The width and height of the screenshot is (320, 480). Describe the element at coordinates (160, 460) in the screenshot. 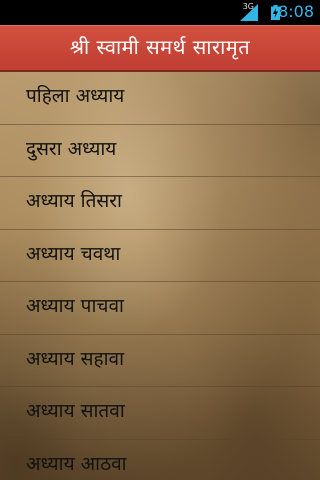

I see `chapter-item-8: अध्याय आठवा` at that location.